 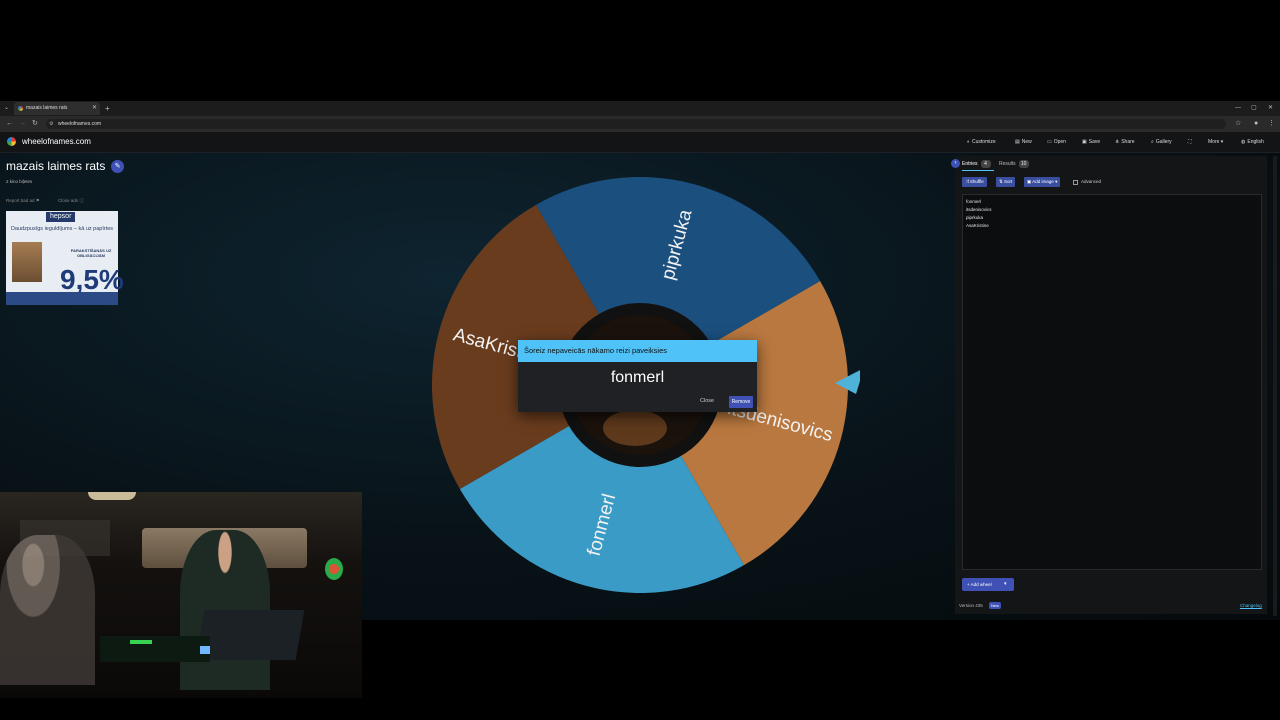 What do you see at coordinates (68, 200) in the screenshot?
I see `close-ads-label: Close ads` at bounding box center [68, 200].